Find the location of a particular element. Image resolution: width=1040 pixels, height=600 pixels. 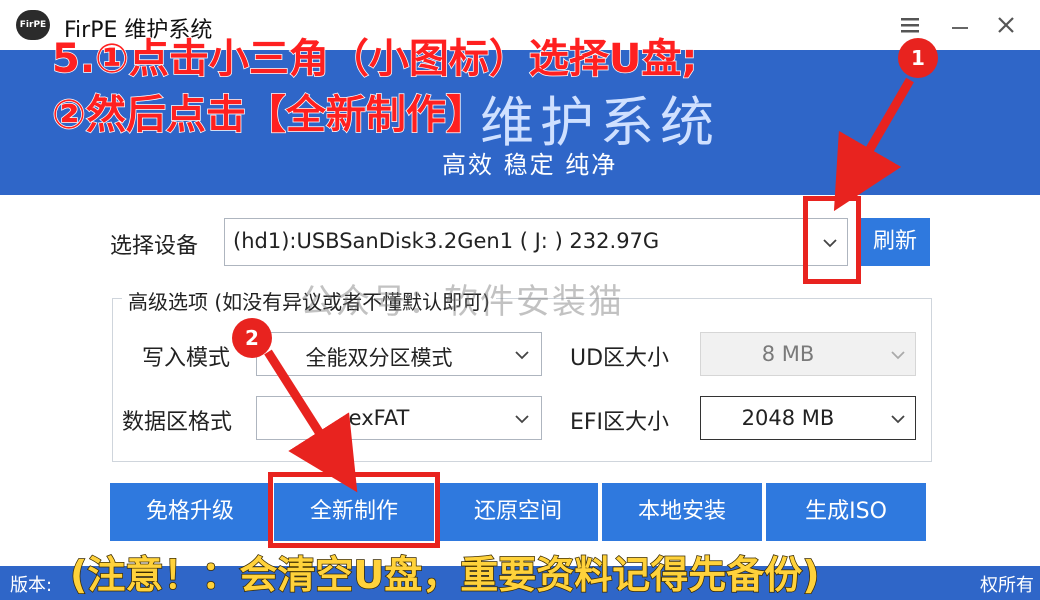

warning-note: (注意！：会清空U盘，重要资料记得先备份) is located at coordinates (444, 575).